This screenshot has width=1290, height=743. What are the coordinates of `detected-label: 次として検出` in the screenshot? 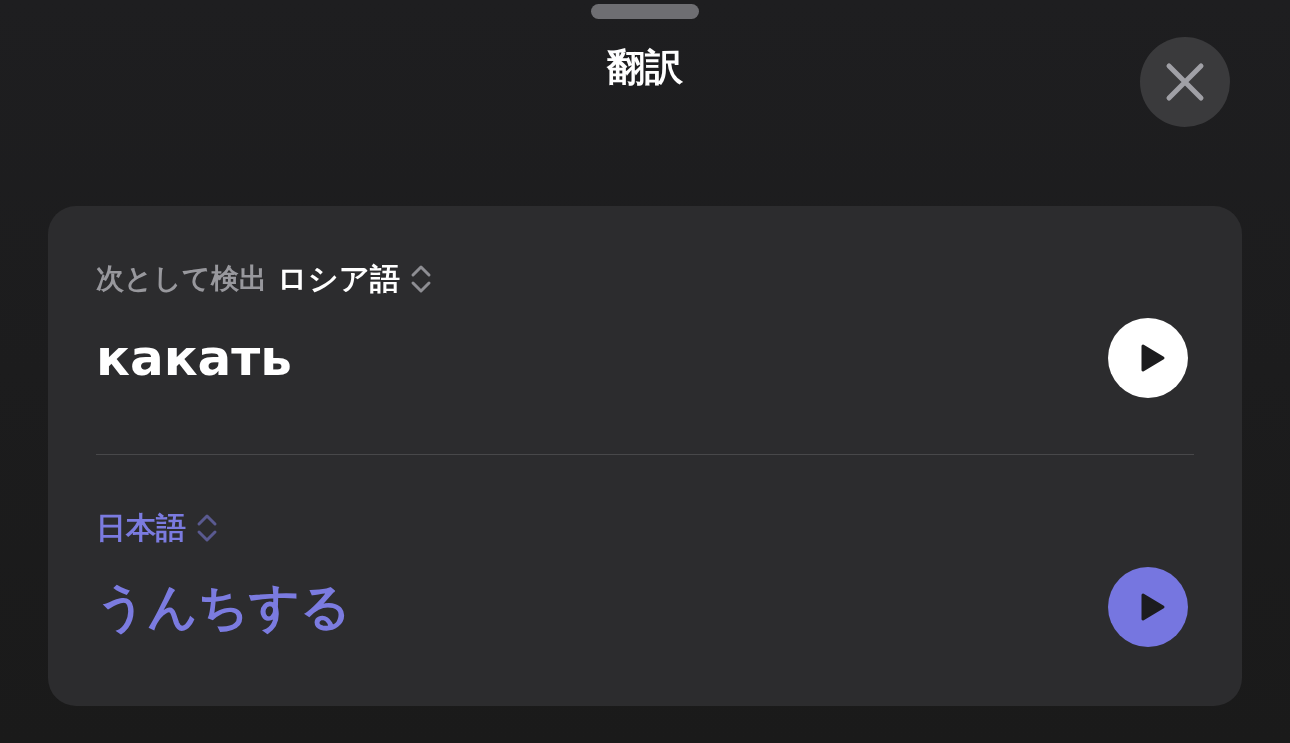 It's located at (181, 279).